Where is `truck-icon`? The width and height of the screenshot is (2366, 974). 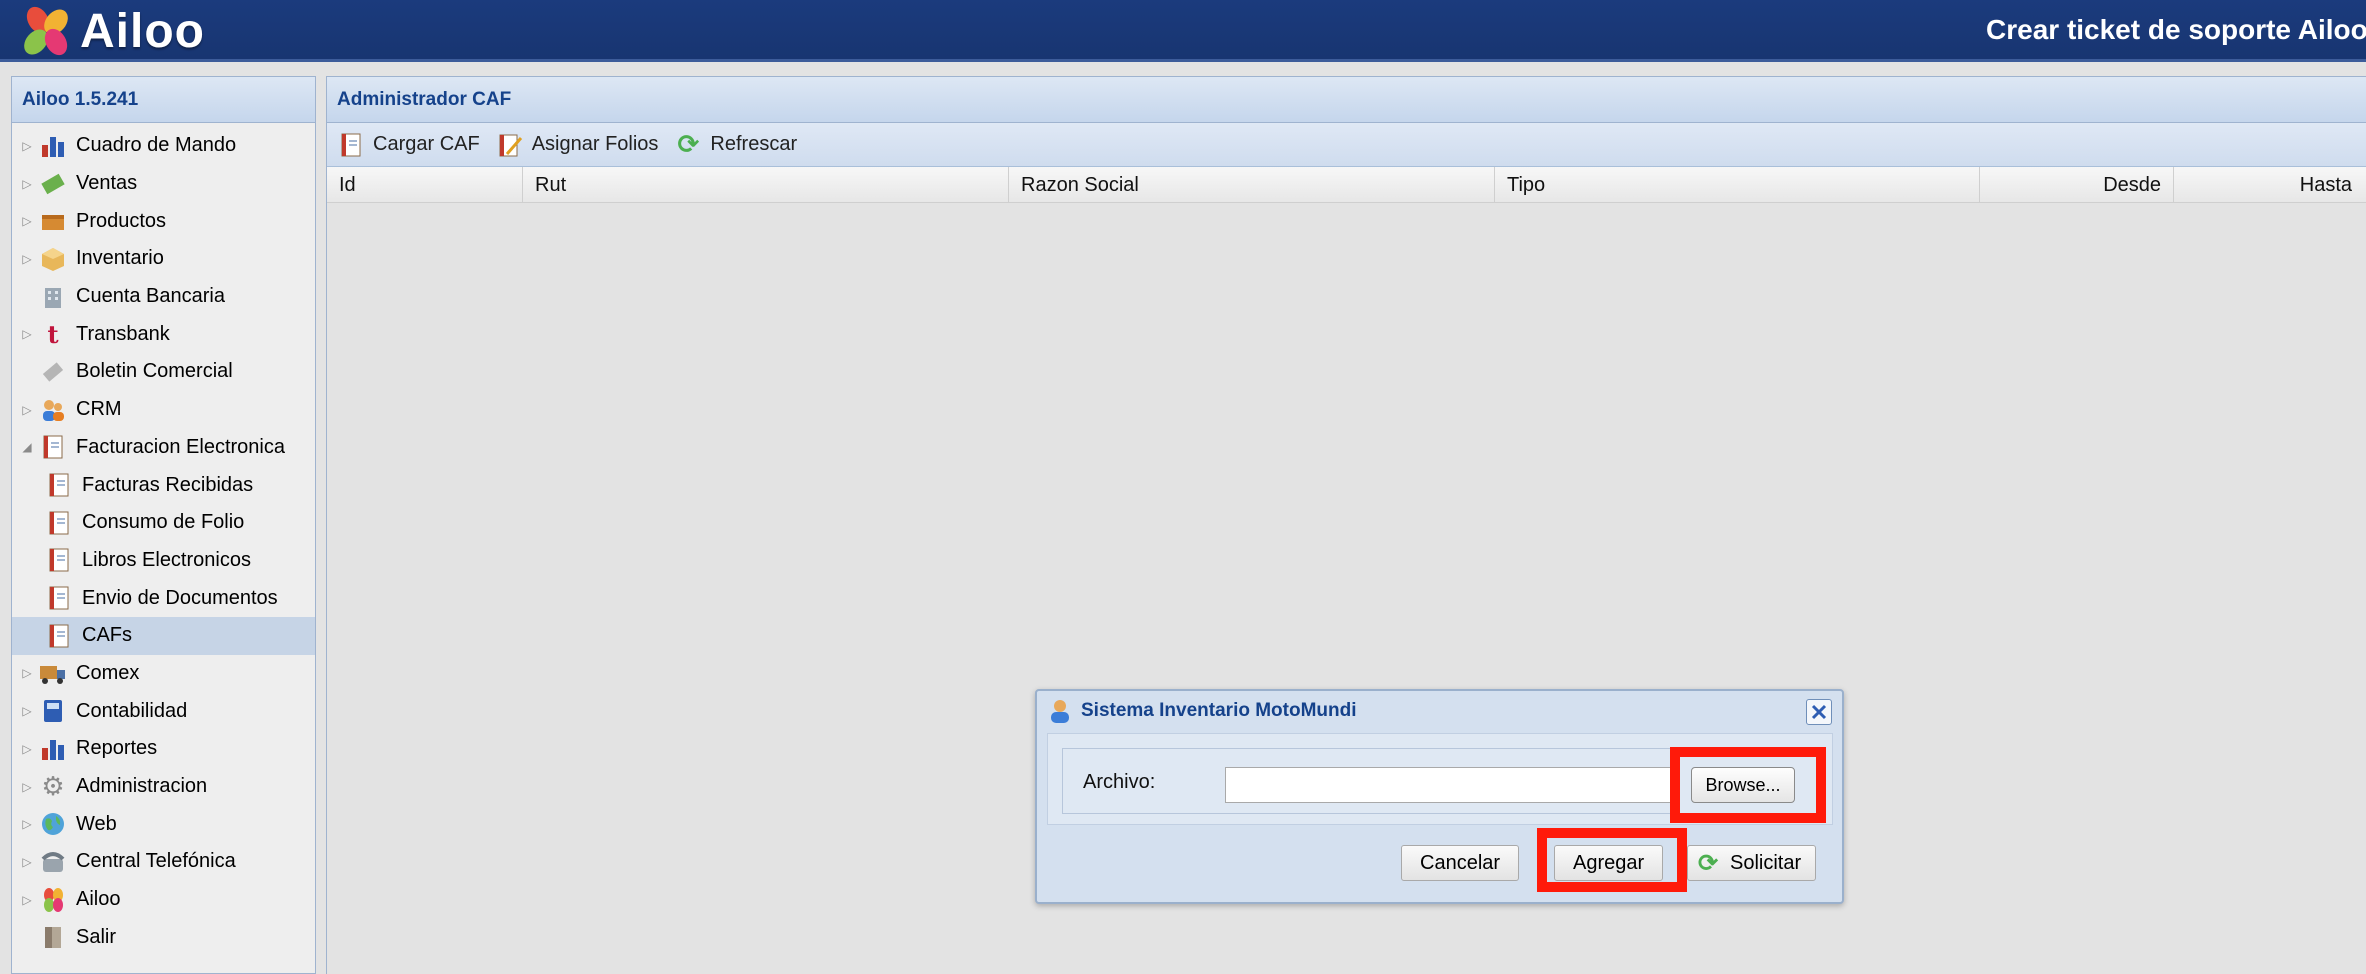
truck-icon is located at coordinates (53, 673).